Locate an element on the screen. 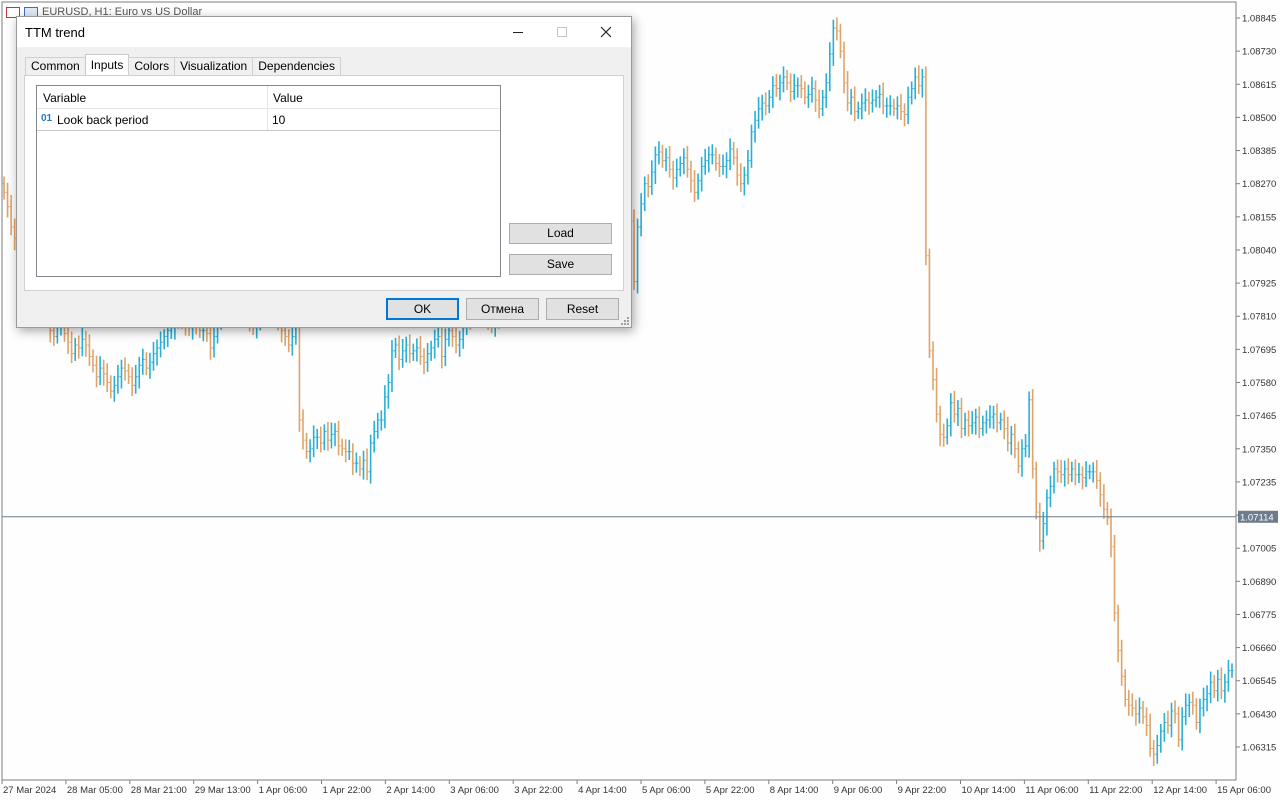  close-button is located at coordinates (606, 32).